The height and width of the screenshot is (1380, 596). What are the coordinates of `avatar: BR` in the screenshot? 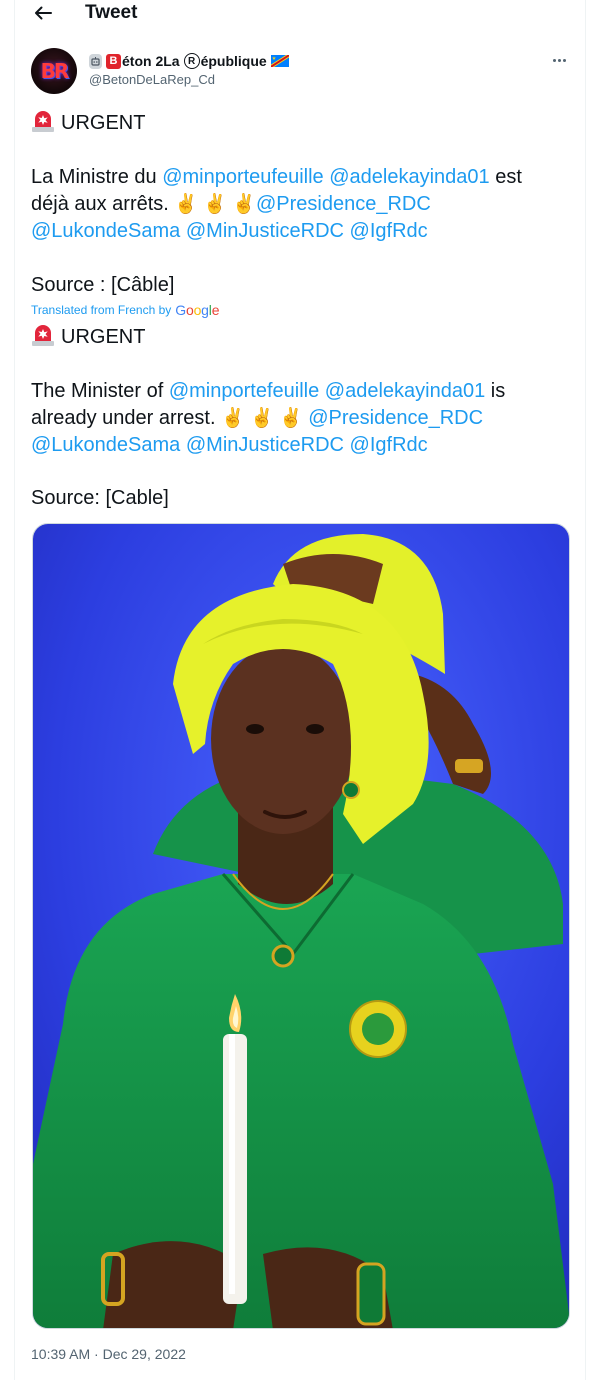 It's located at (54, 71).